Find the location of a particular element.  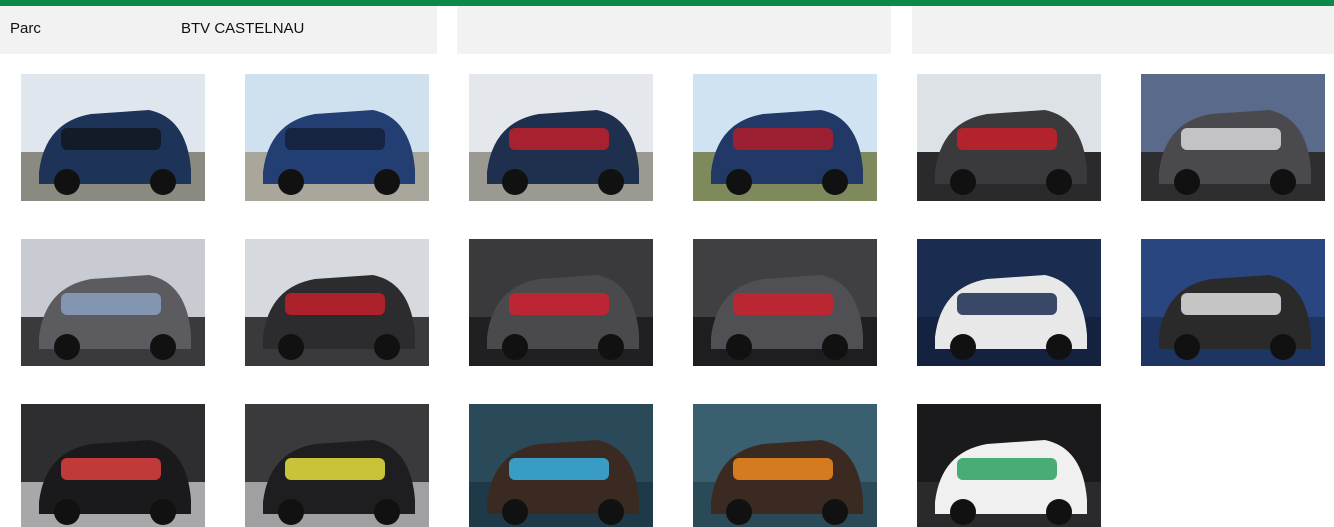

vehicle-photo-thumbnail: front-left exterior view is located at coordinates (113, 137).